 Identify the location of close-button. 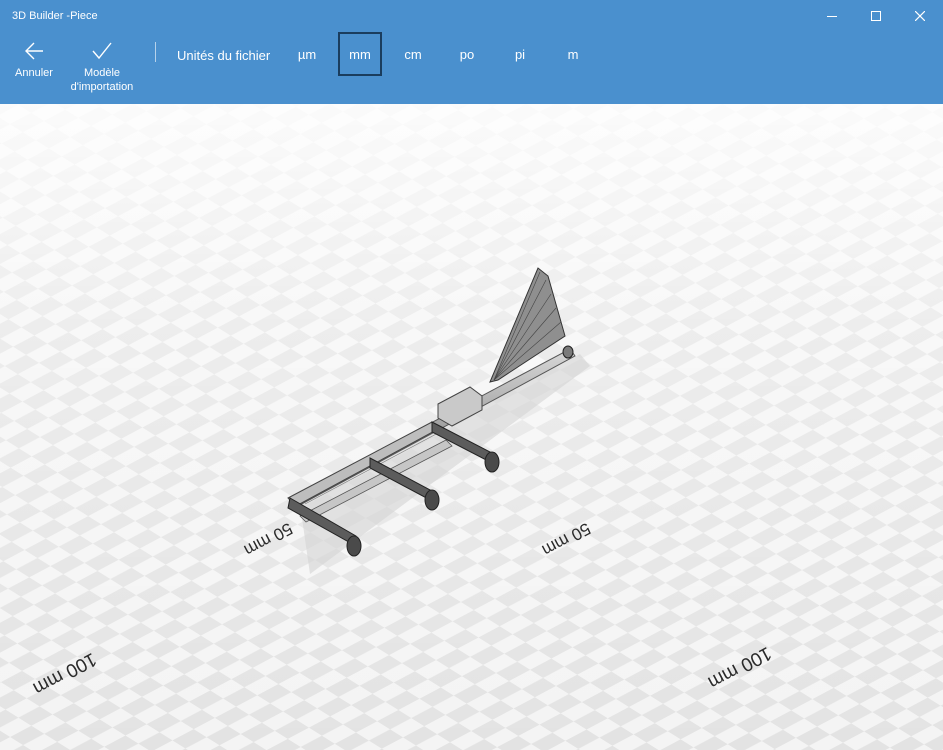
(920, 16).